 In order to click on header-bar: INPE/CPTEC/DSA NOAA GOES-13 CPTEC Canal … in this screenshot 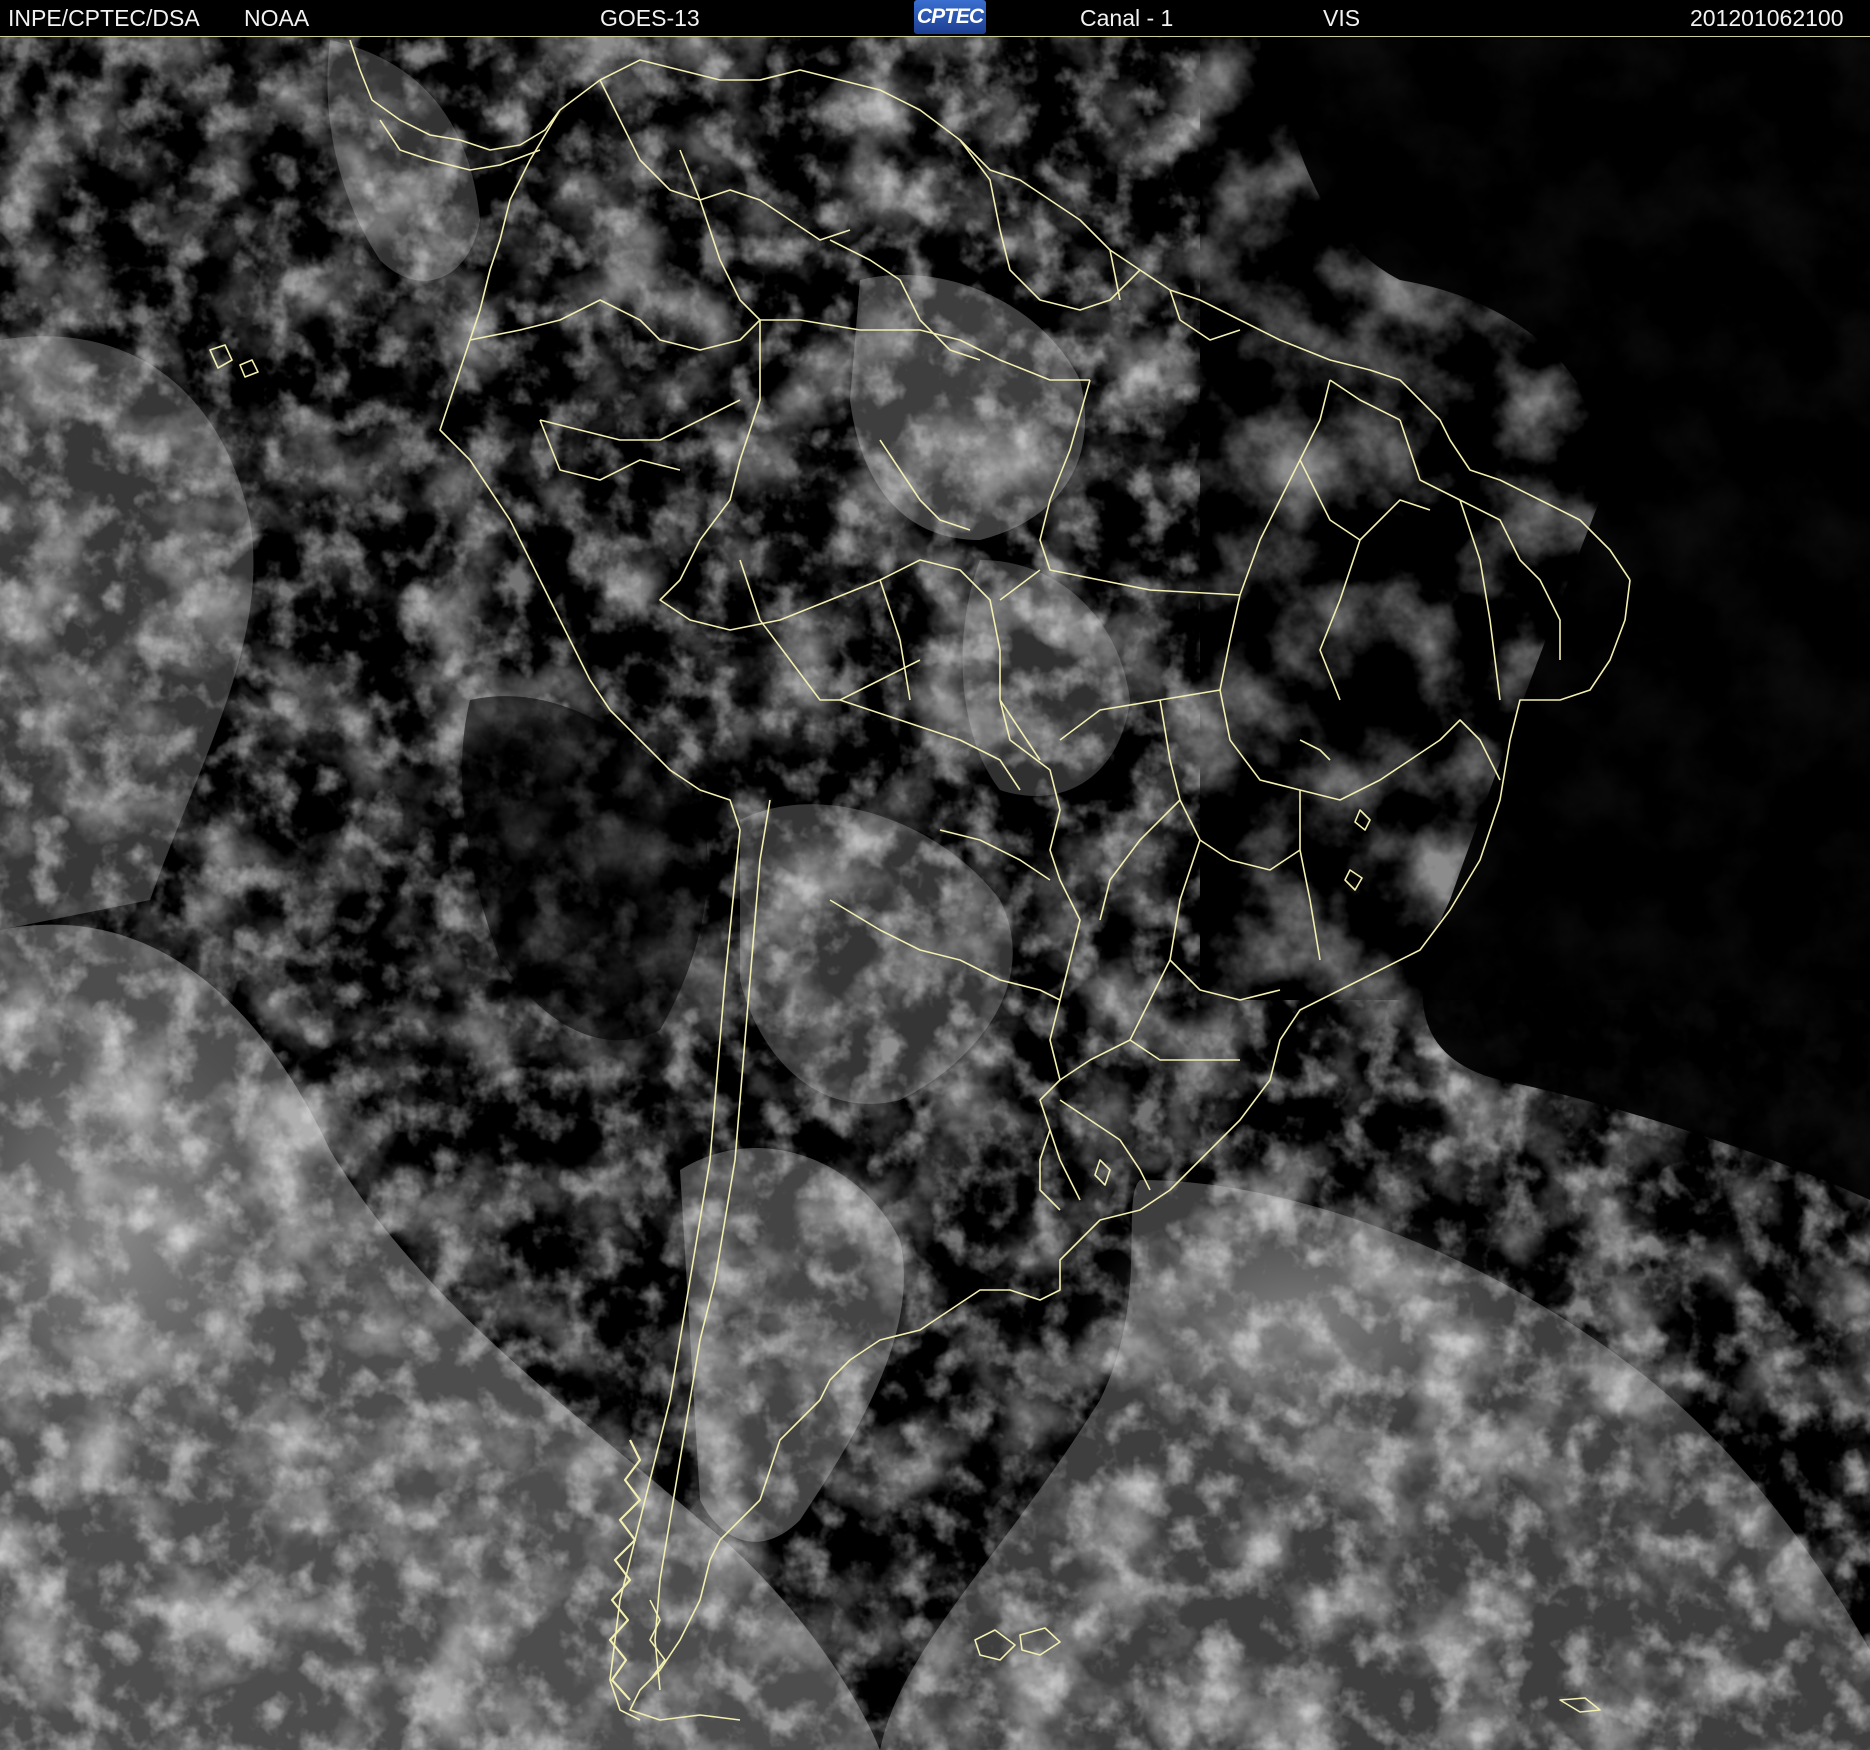, I will do `click(935, 18)`.